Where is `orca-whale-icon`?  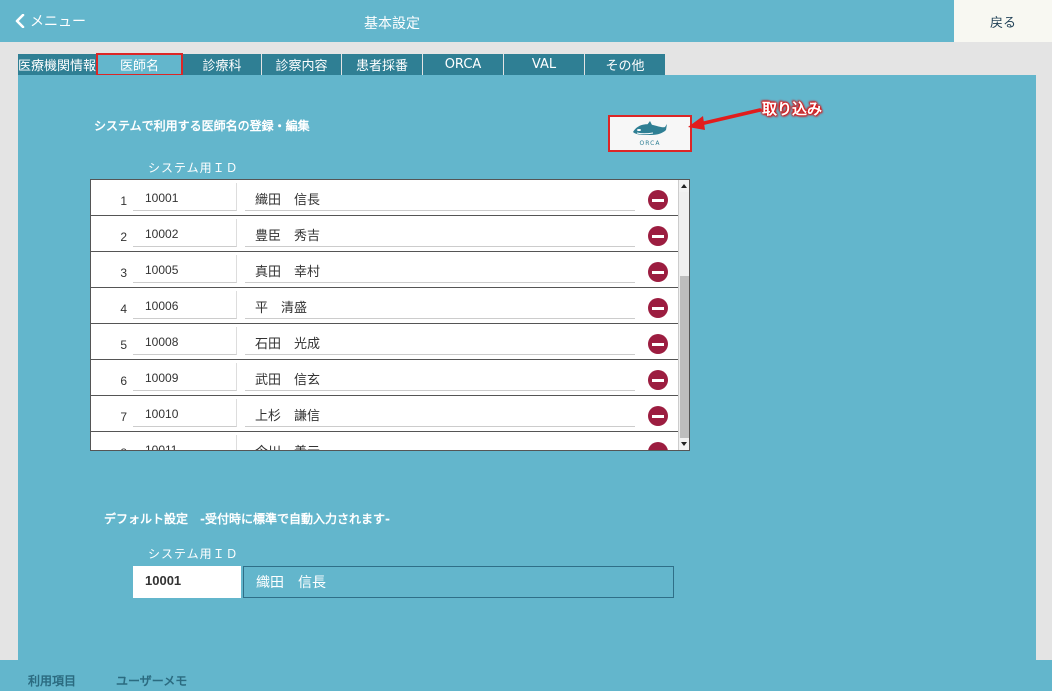 orca-whale-icon is located at coordinates (650, 127).